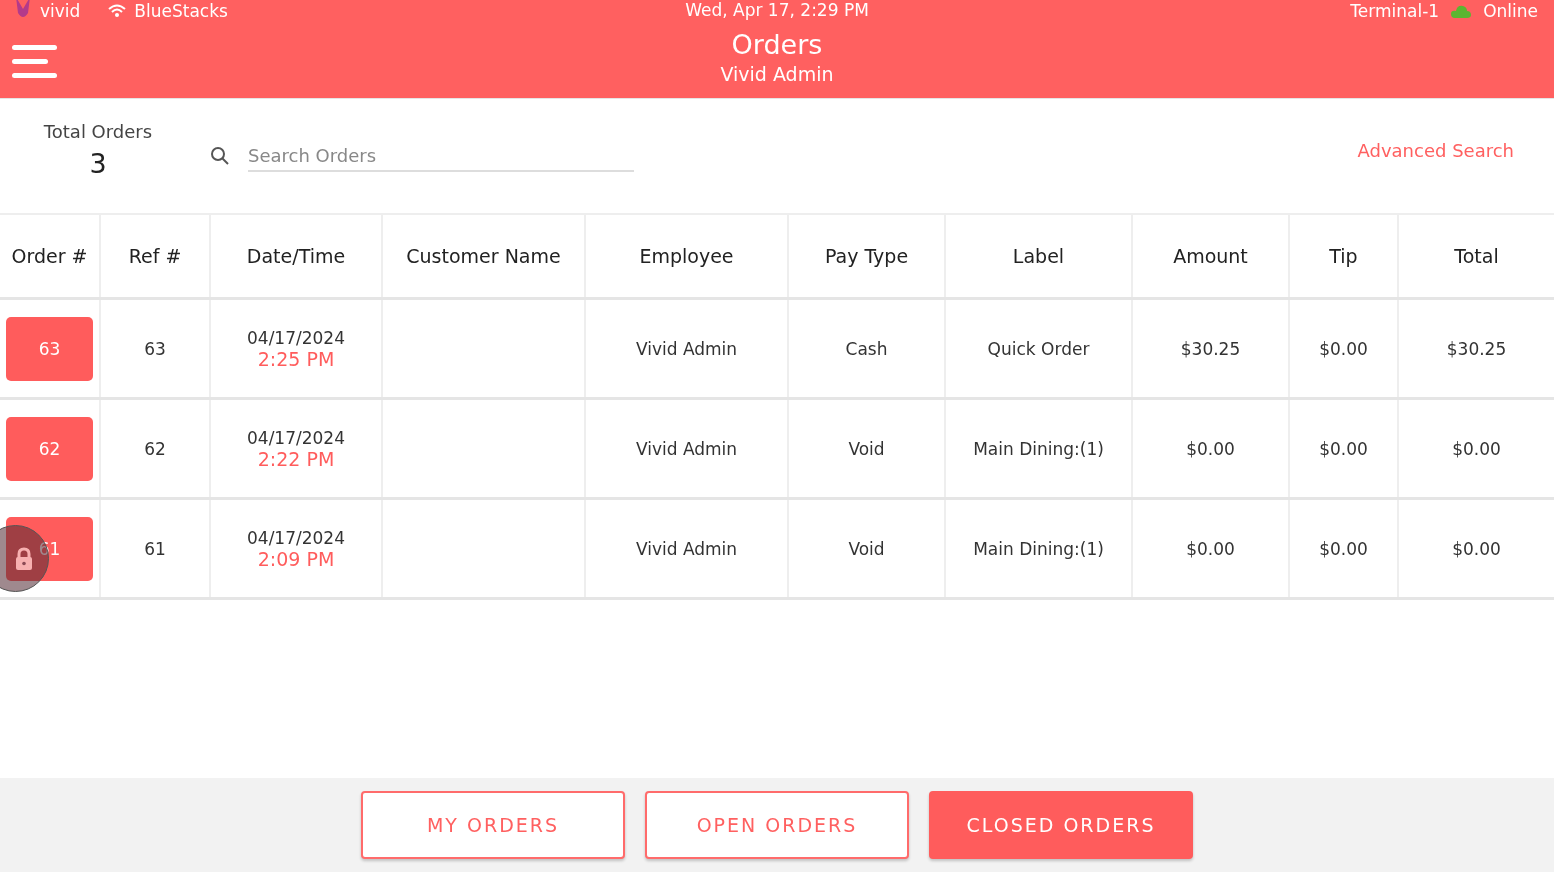 The width and height of the screenshot is (1554, 872). What do you see at coordinates (1395, 11) in the screenshot?
I see `terminal-name: Terminal-1` at bounding box center [1395, 11].